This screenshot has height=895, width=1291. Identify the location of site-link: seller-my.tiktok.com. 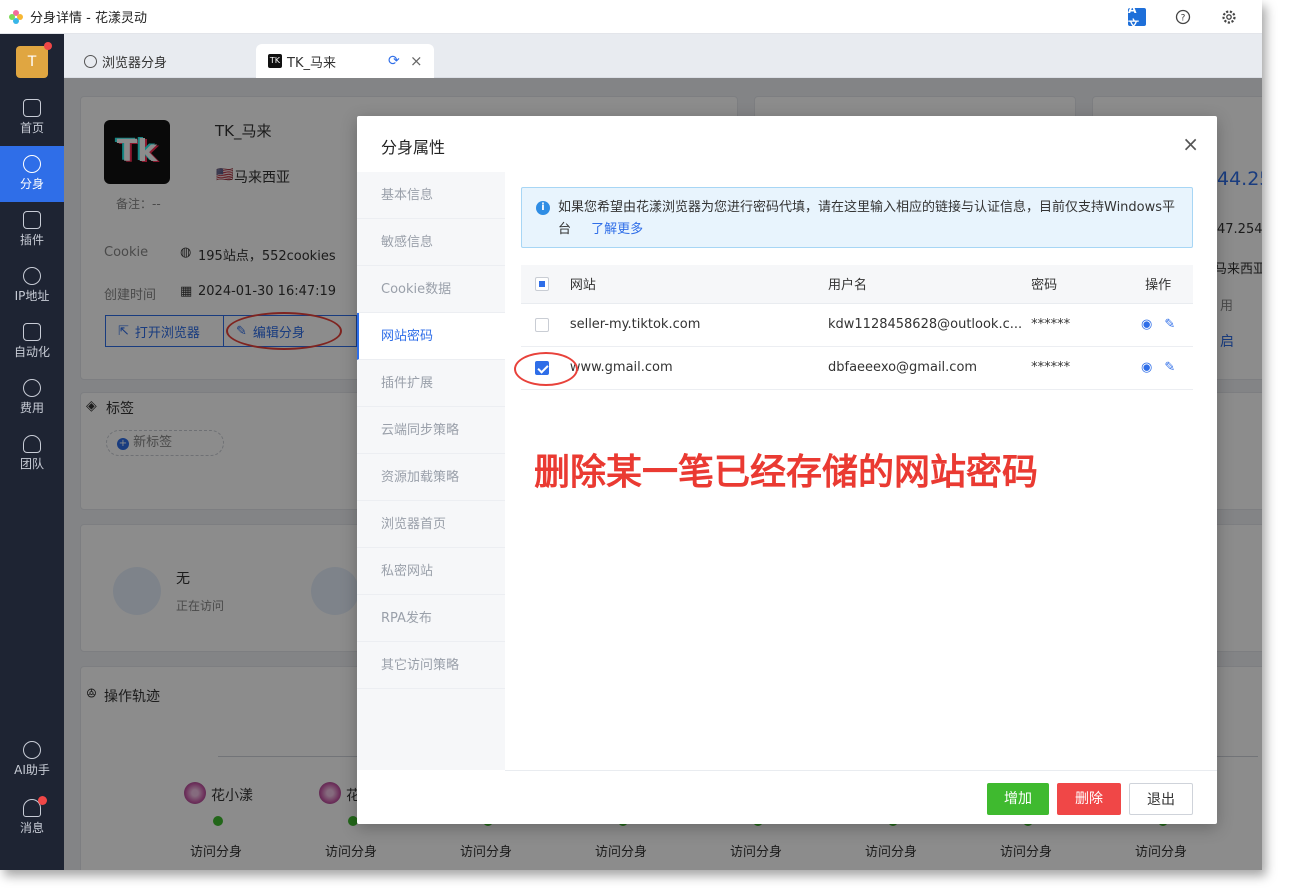
(689, 325).